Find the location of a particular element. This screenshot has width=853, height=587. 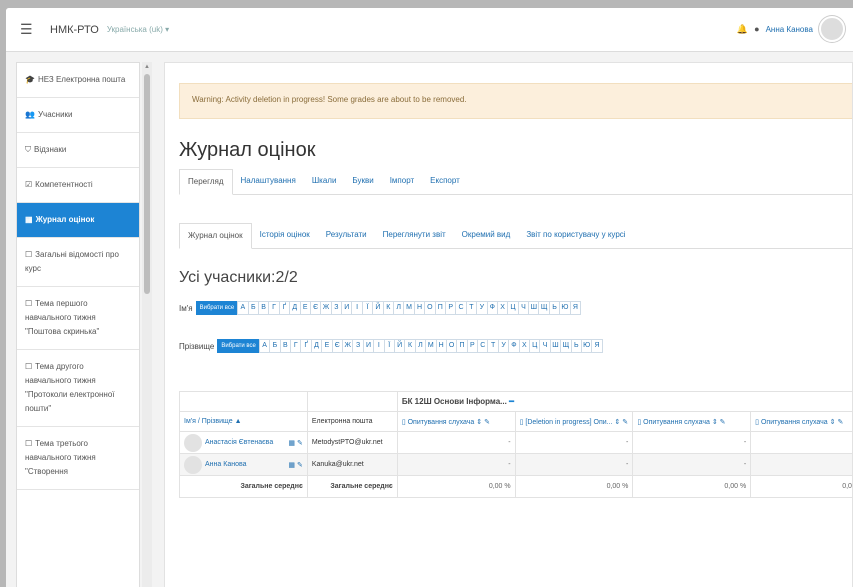

first-name-select-all: Вибрати все is located at coordinates (217, 308).